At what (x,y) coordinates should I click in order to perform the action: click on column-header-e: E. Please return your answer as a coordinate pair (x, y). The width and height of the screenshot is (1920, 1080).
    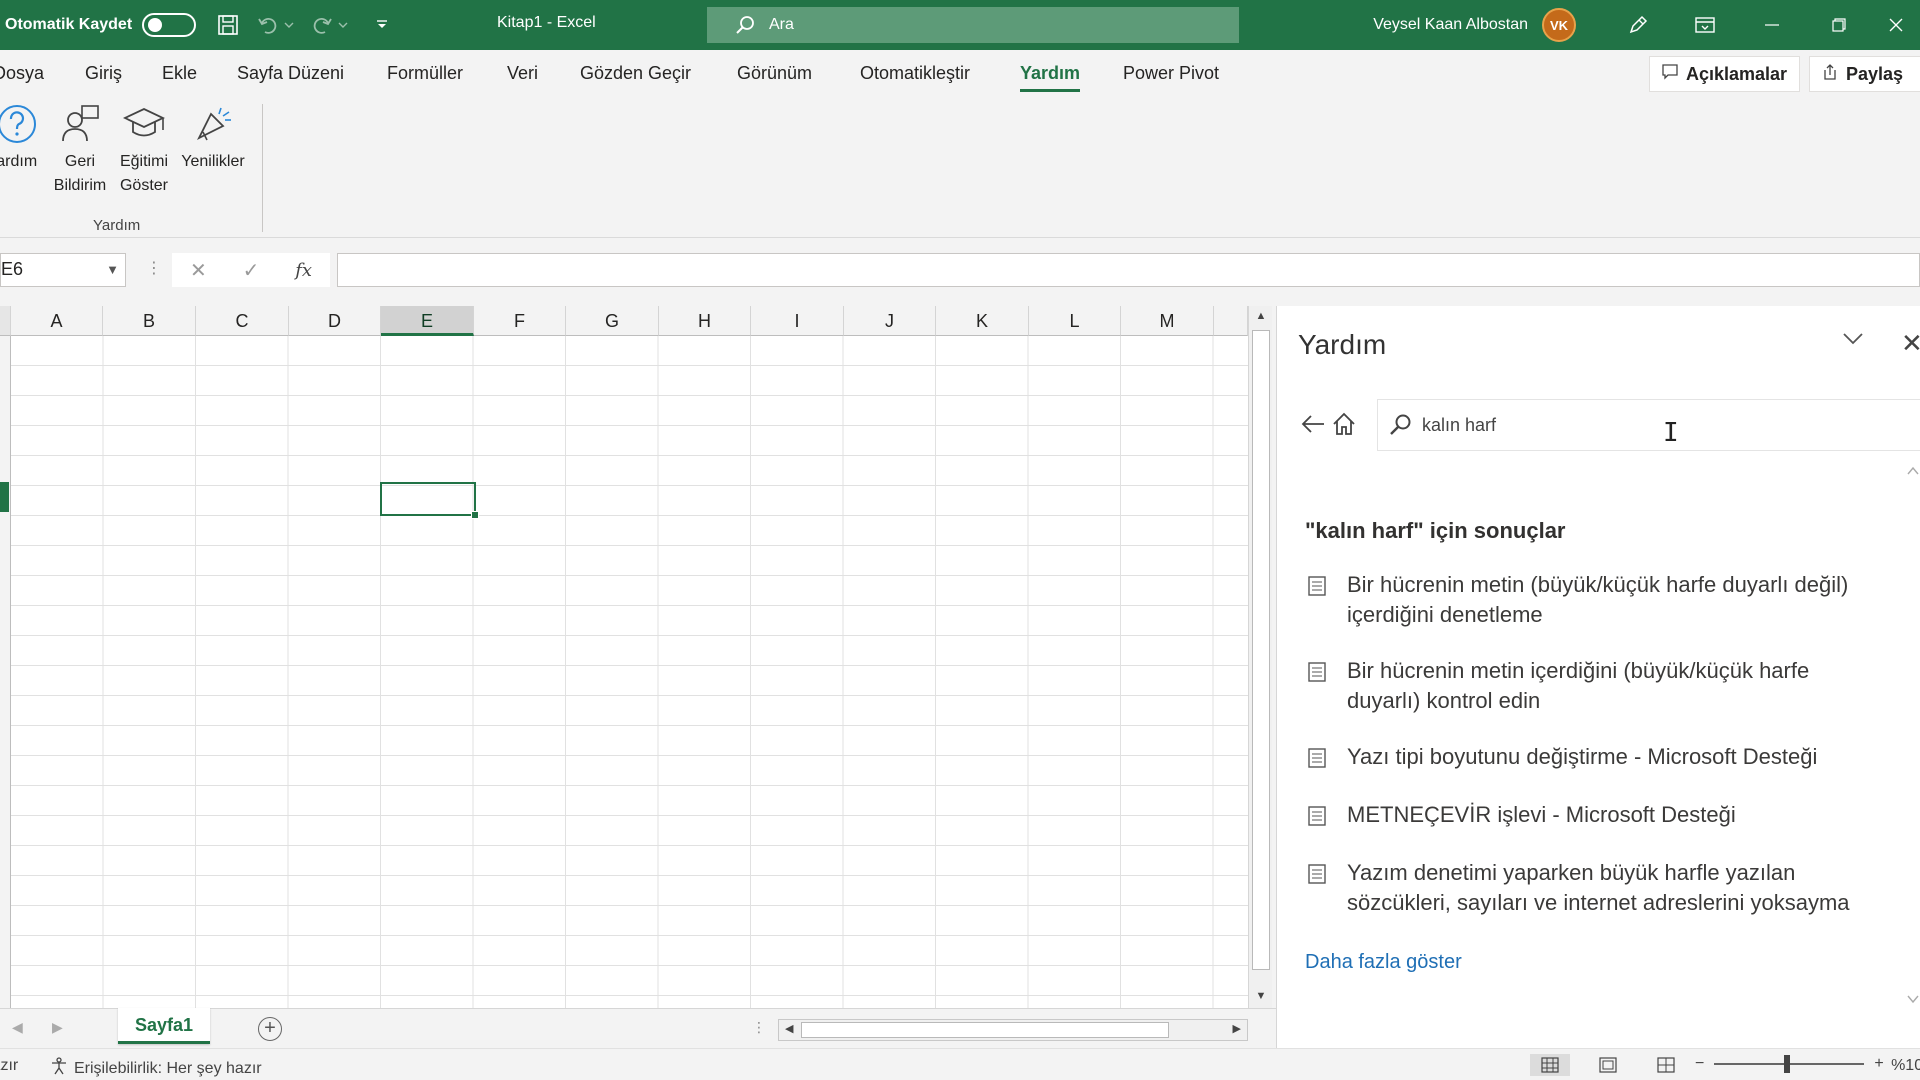
    Looking at the image, I should click on (427, 321).